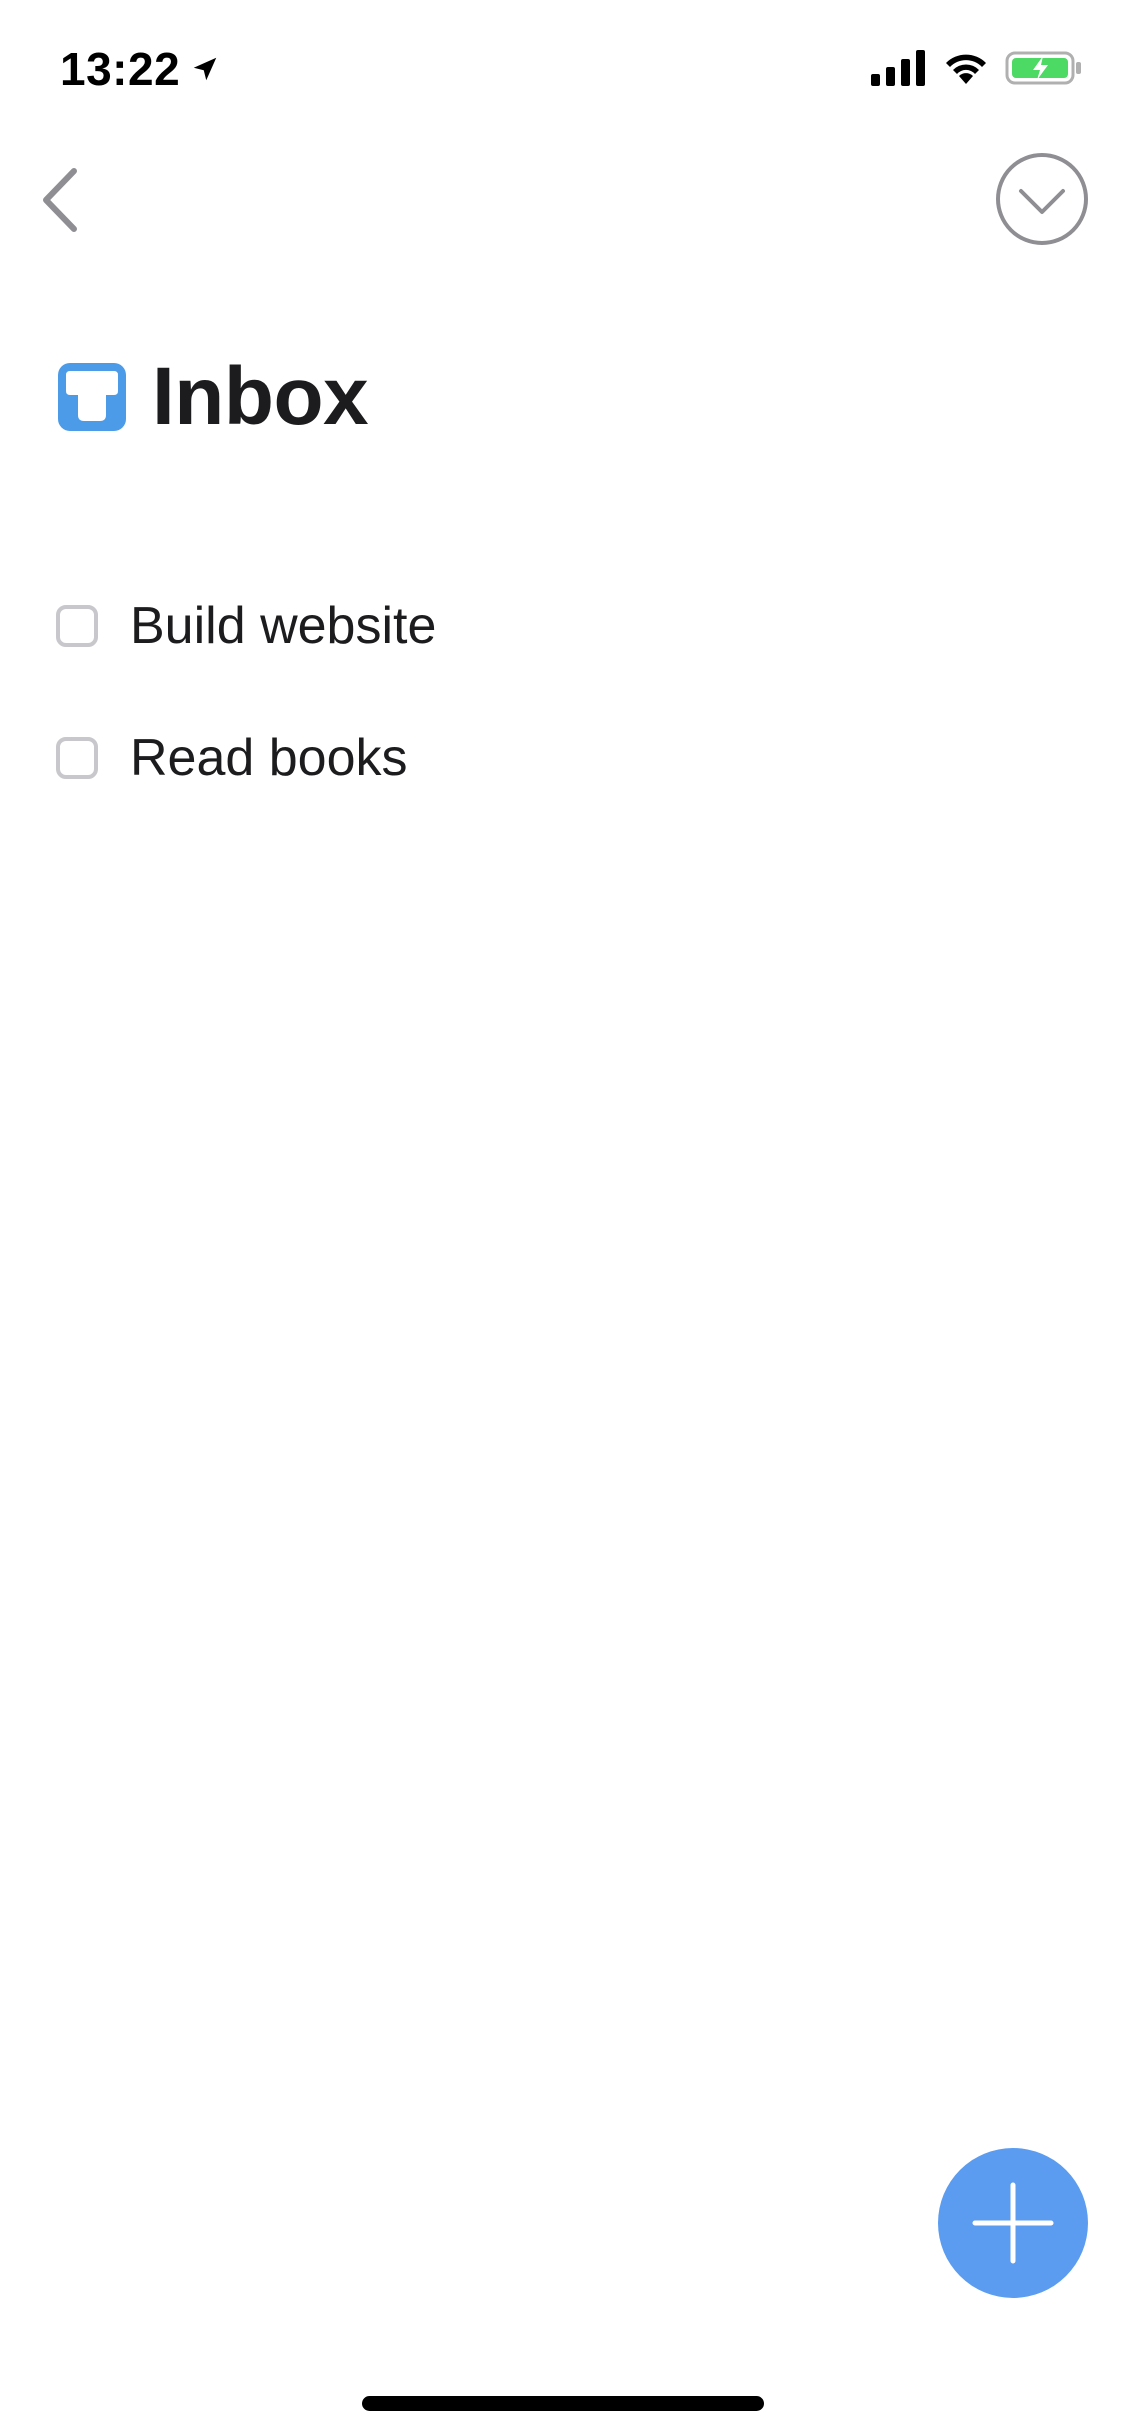  What do you see at coordinates (120, 69) in the screenshot?
I see `status-time-text: 13:22` at bounding box center [120, 69].